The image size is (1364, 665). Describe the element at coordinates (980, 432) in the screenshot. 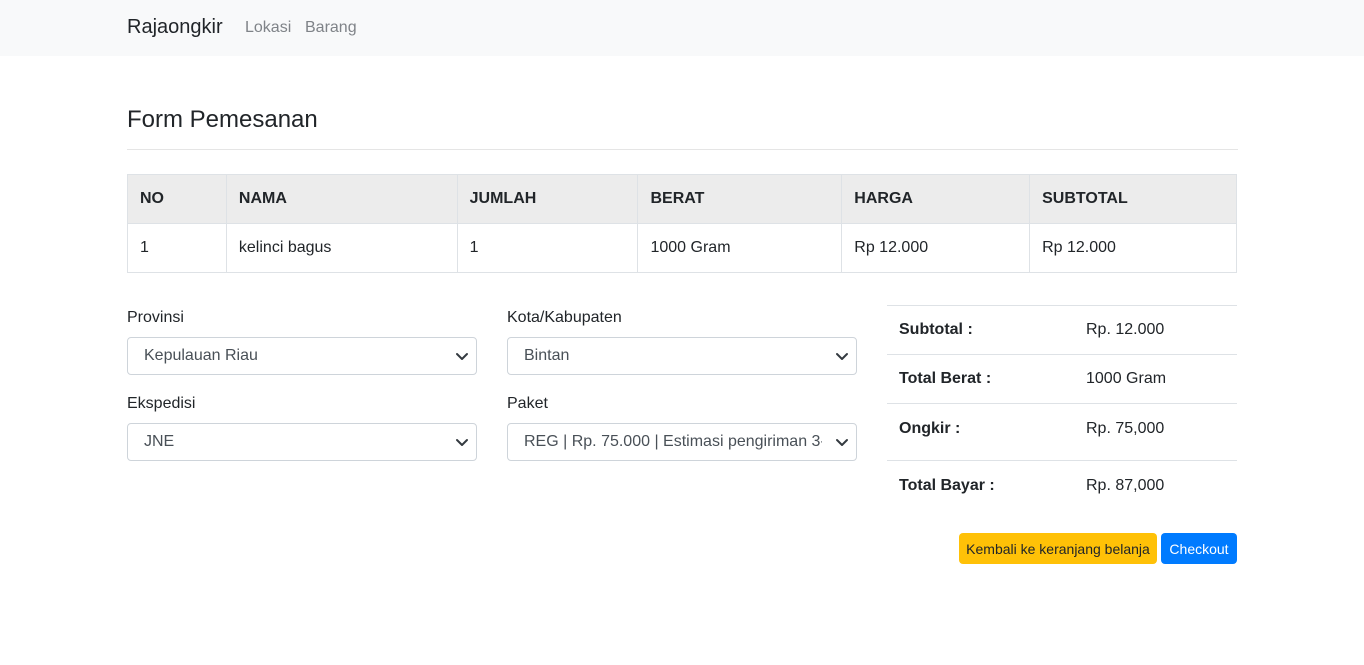

I see `summary-ongkir-label: Ongkir :` at that location.